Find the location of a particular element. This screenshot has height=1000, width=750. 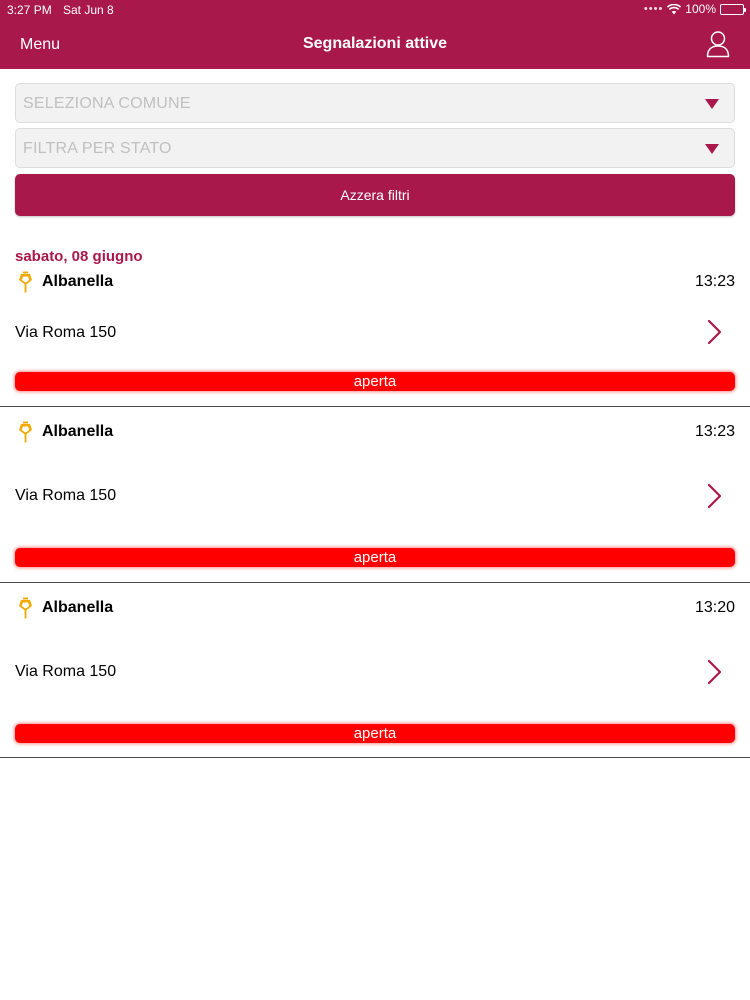

status-indicators: •••• 100% is located at coordinates (694, 9).